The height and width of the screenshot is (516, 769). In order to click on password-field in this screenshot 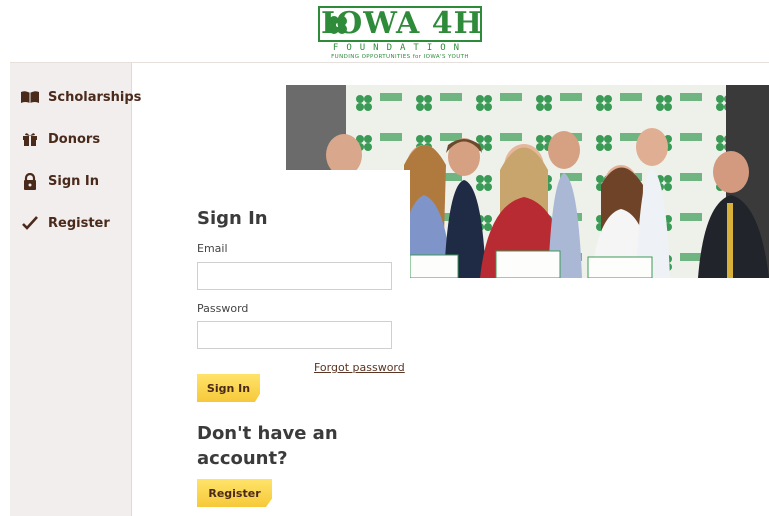, I will do `click(294, 335)`.